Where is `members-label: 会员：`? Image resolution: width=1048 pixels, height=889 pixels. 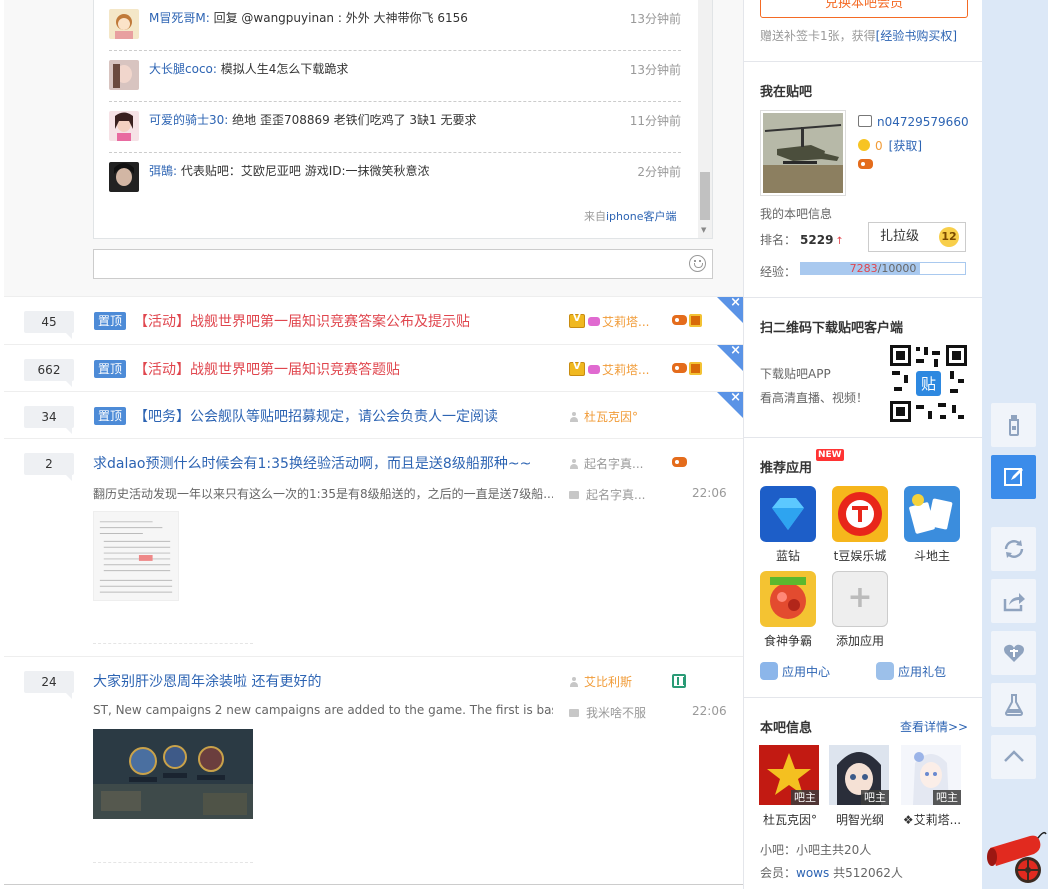
members-label: 会员： is located at coordinates (778, 873).